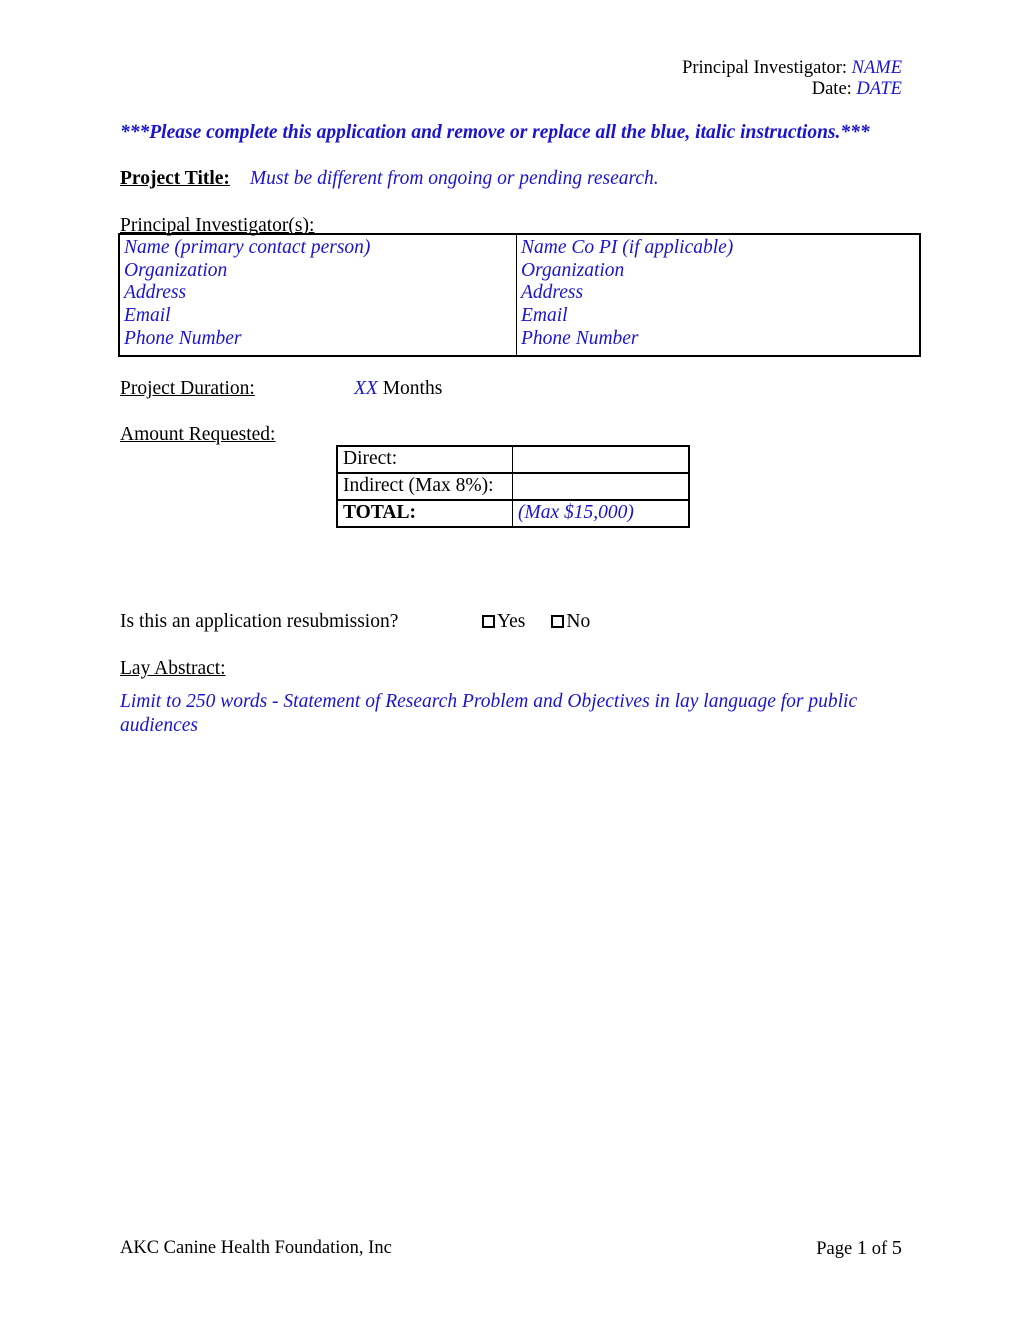 The height and width of the screenshot is (1320, 1020). Describe the element at coordinates (511, 68) in the screenshot. I see `header-principal-investigator-line: Principal Investigator: NAME` at that location.